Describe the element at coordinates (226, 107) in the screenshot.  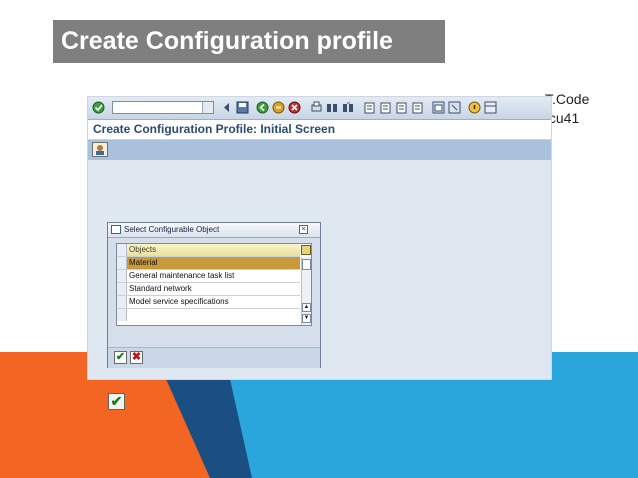
I see `back-arrow-icon` at that location.